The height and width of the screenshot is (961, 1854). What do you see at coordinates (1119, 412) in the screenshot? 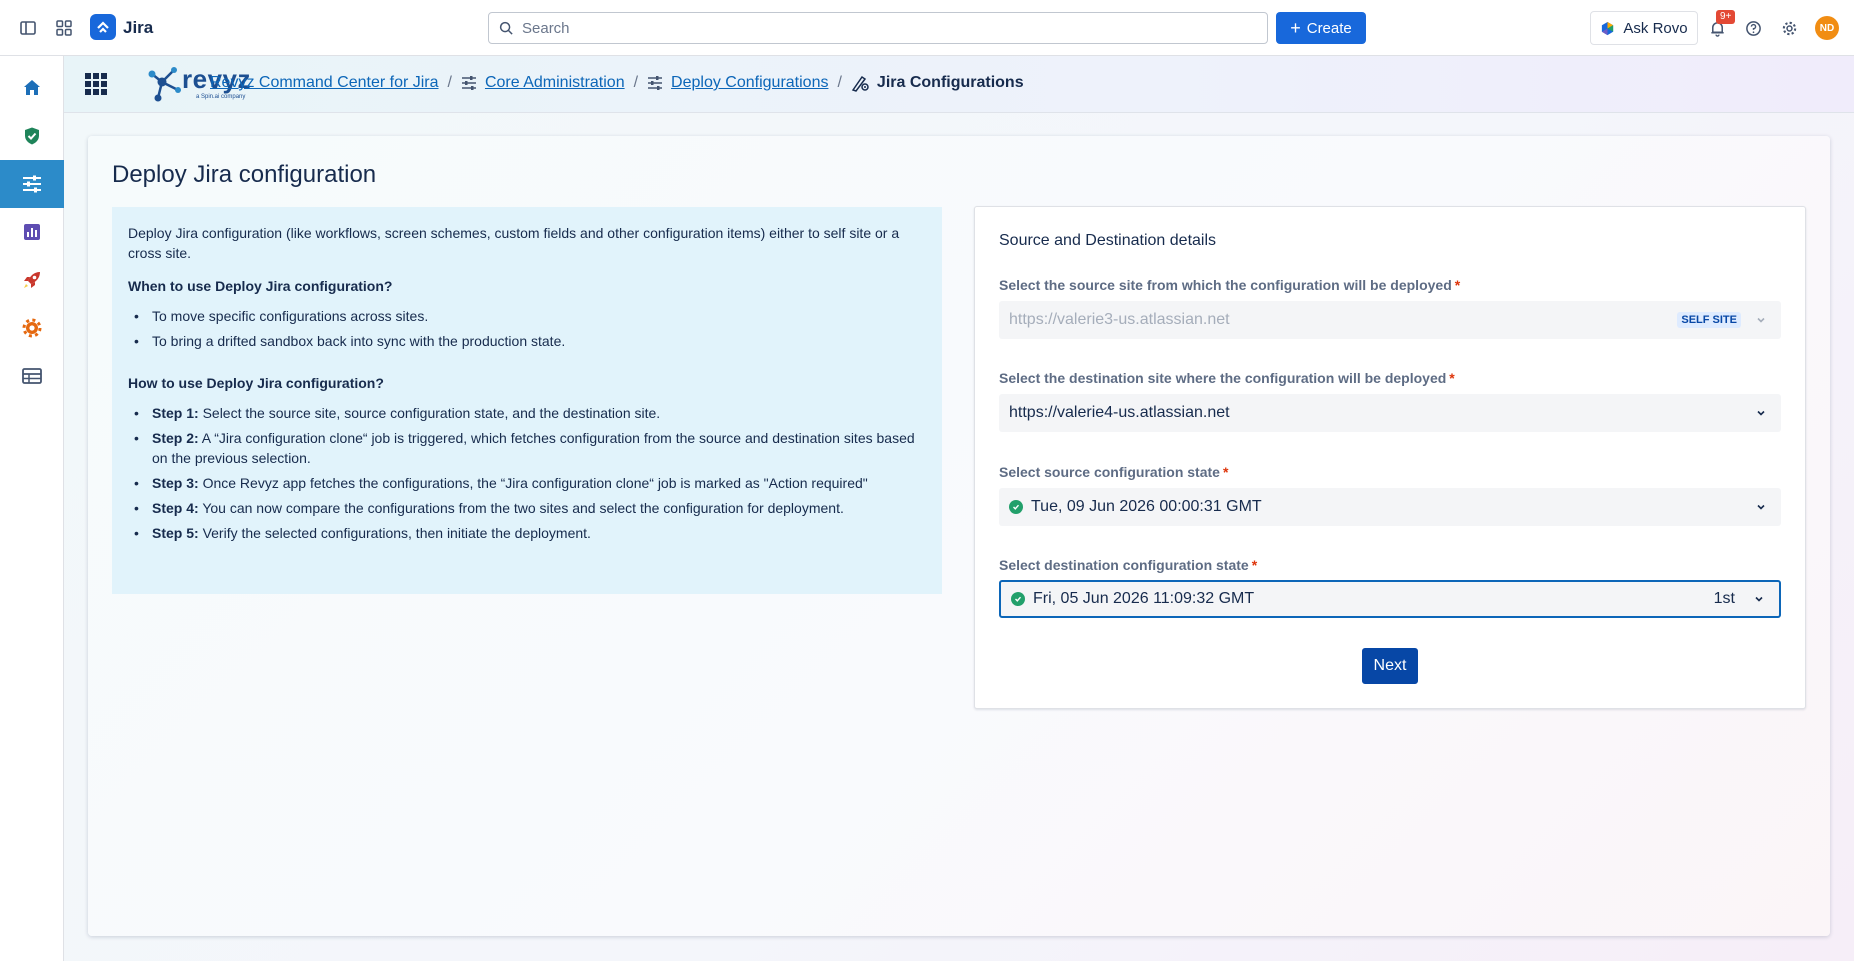
I see `destination-site-value: https://valerie4-us.atlassian.net` at bounding box center [1119, 412].